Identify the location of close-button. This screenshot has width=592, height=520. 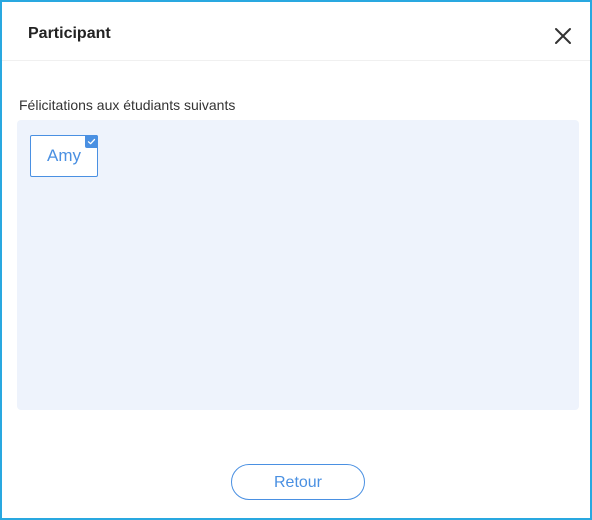
(563, 36).